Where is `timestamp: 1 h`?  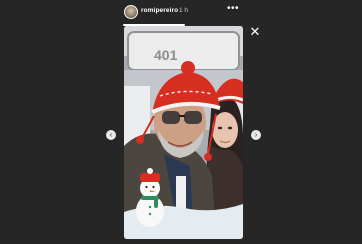 timestamp: 1 h is located at coordinates (184, 10).